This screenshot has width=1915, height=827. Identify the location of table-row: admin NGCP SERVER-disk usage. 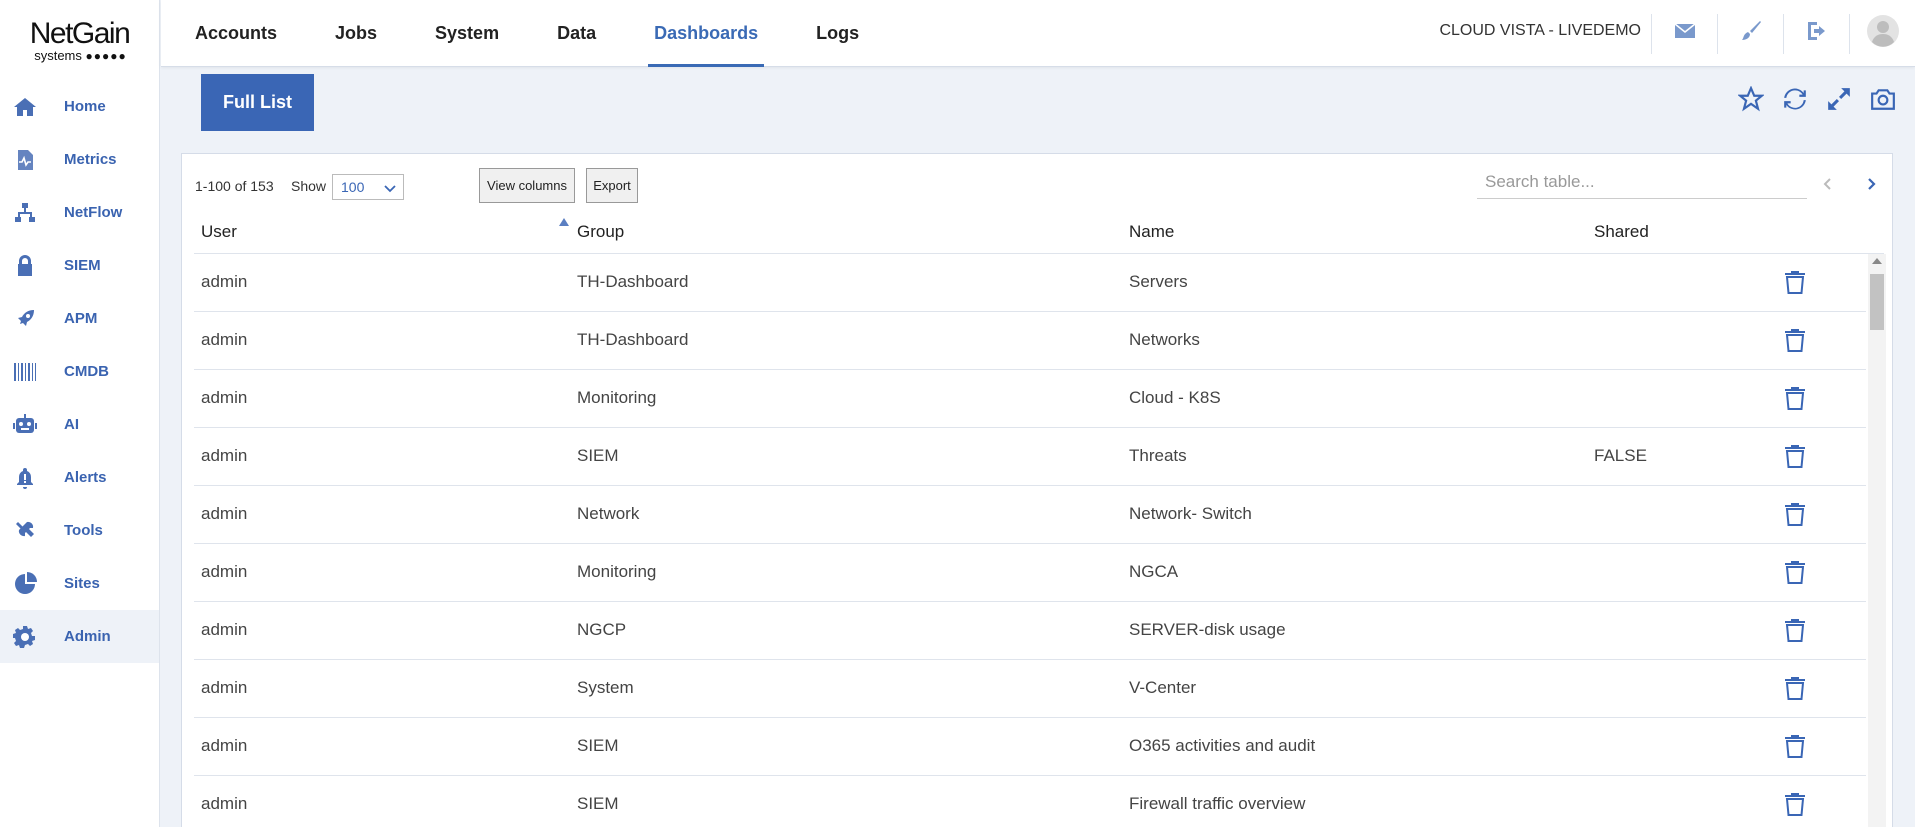
(1030, 631).